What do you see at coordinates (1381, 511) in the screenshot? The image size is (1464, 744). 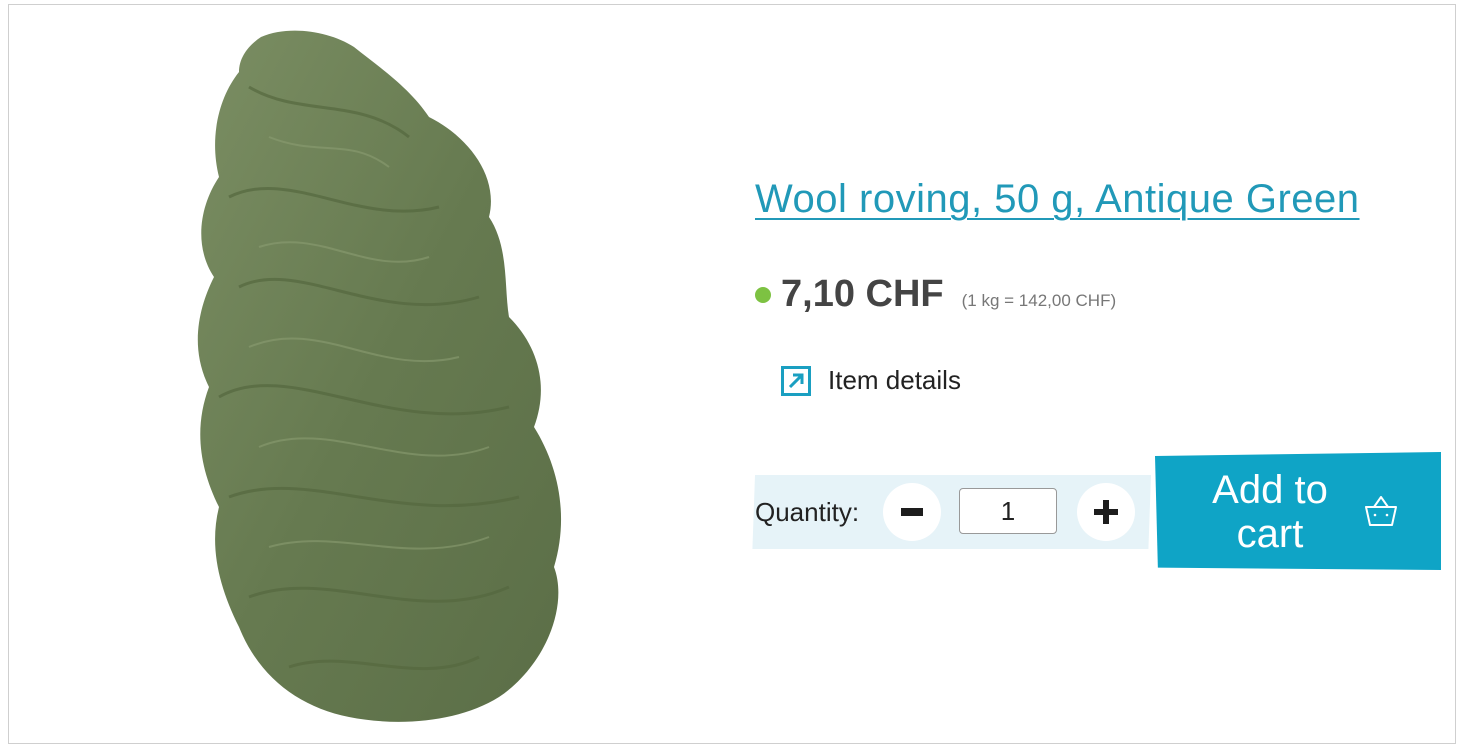 I see `basket-icon` at bounding box center [1381, 511].